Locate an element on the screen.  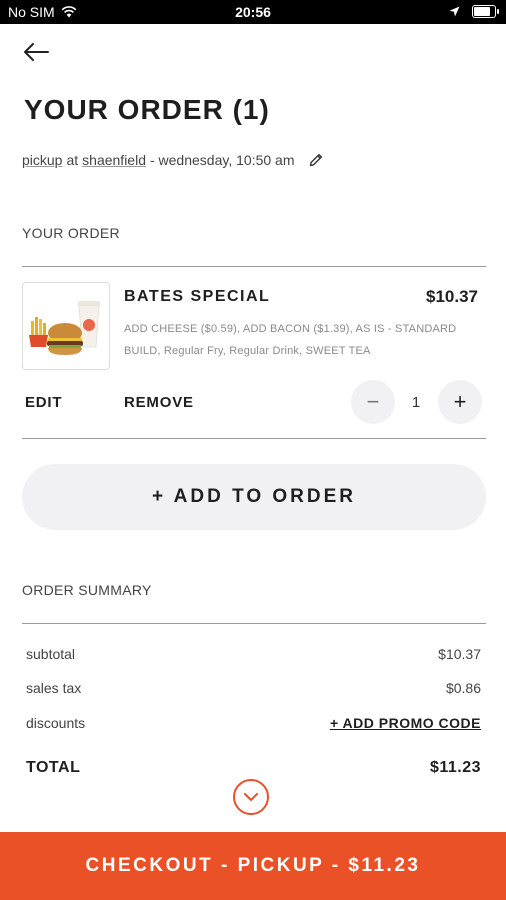
location-link: shaenfield is located at coordinates (114, 160).